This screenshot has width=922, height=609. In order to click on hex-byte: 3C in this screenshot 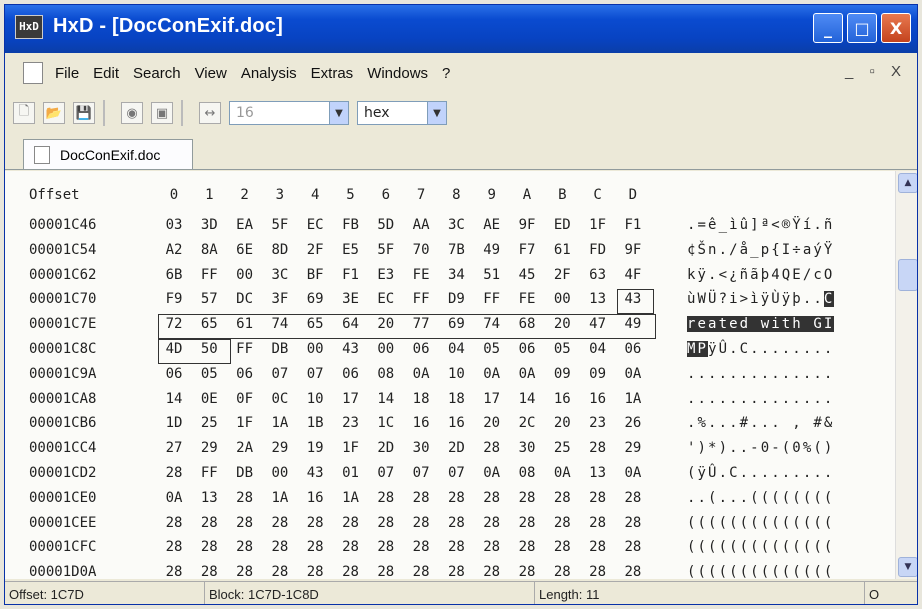, I will do `click(456, 225)`.